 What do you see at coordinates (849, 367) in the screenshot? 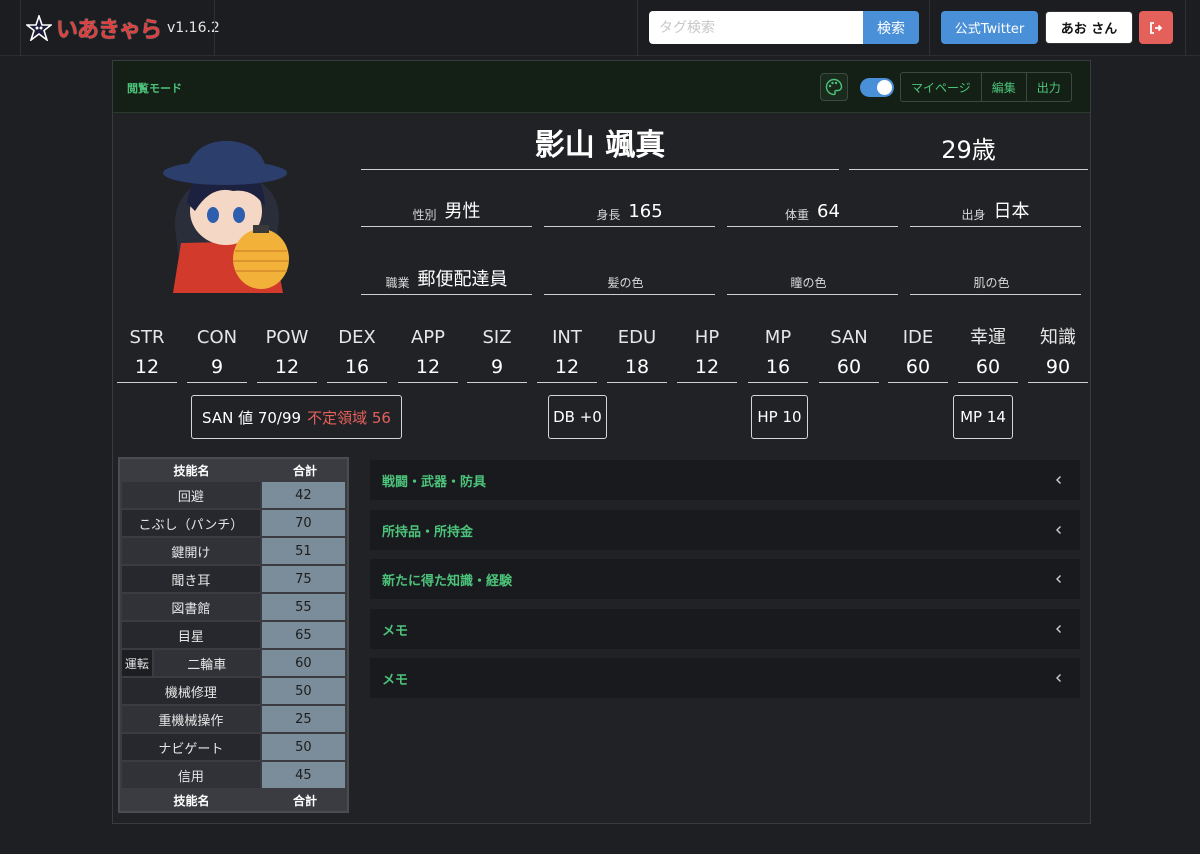
I see `stat-value: 60` at bounding box center [849, 367].